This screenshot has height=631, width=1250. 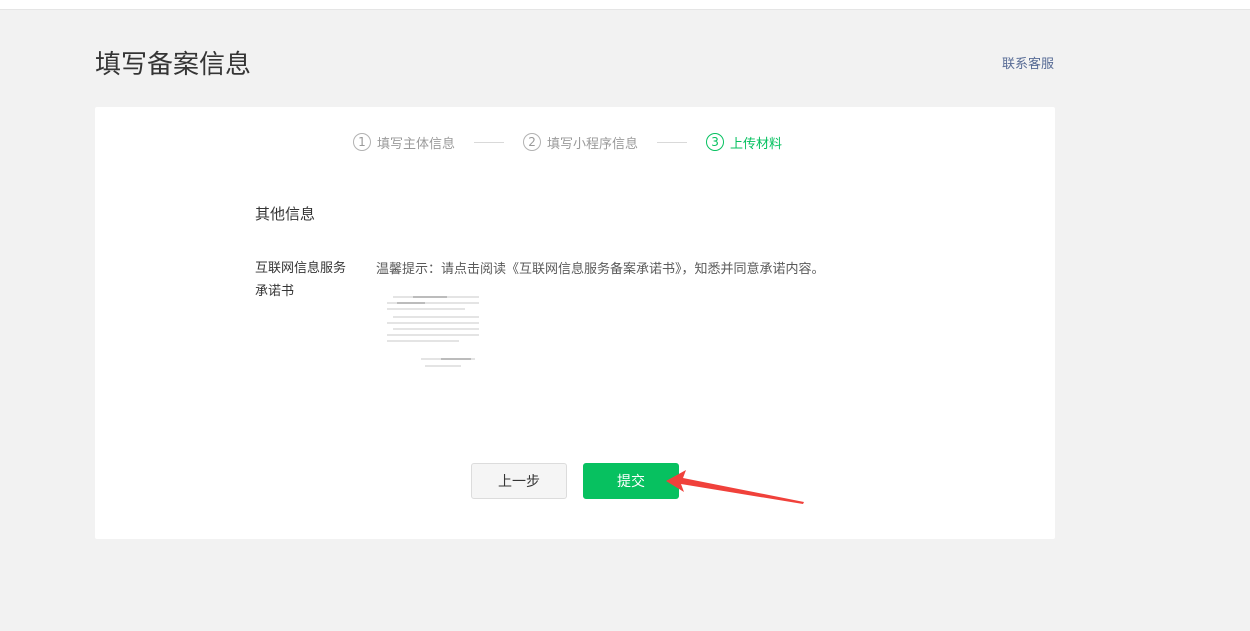 What do you see at coordinates (756, 144) in the screenshot?
I see `step-3-label: 上传材料` at bounding box center [756, 144].